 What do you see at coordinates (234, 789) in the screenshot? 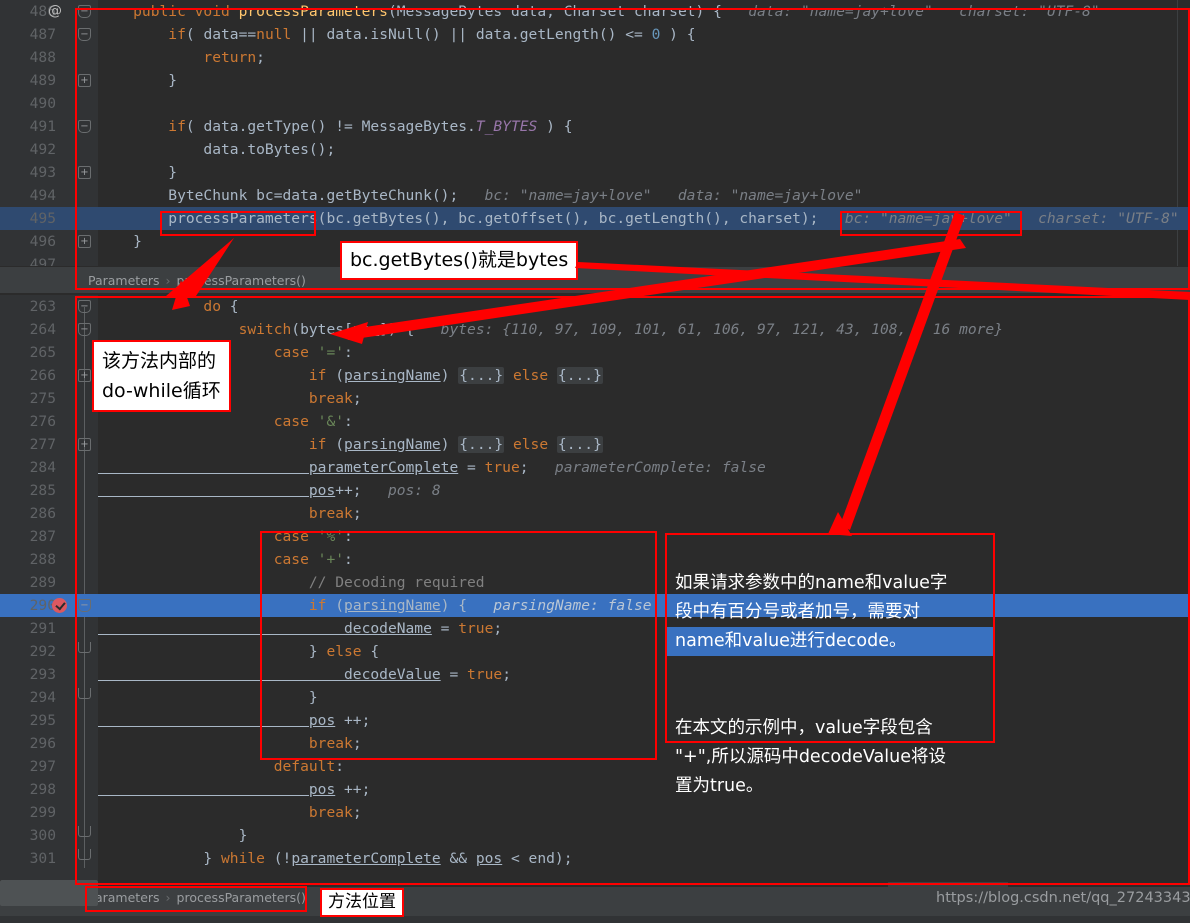
I see `code-text: pos ++;` at bounding box center [234, 789].